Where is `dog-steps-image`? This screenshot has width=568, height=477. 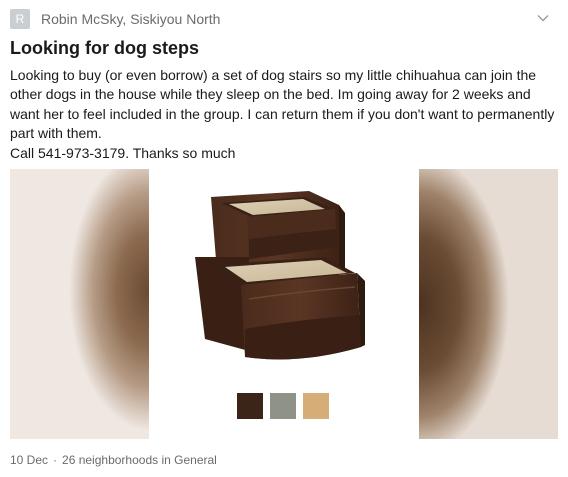
dog-steps-image is located at coordinates (280, 305).